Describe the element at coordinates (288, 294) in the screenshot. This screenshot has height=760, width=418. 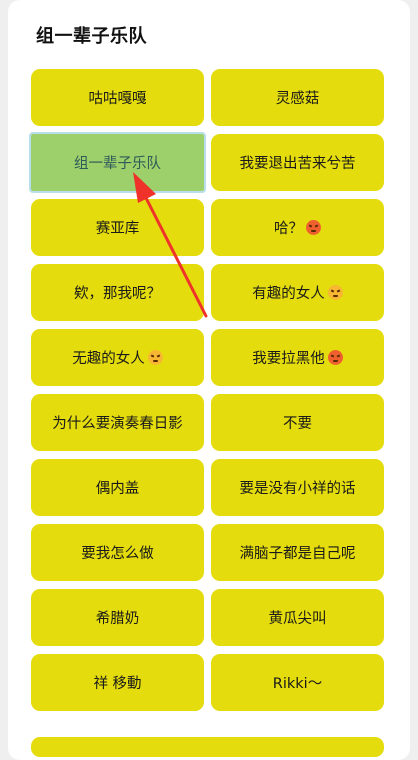
I see `option-label: 有趣的女人` at that location.